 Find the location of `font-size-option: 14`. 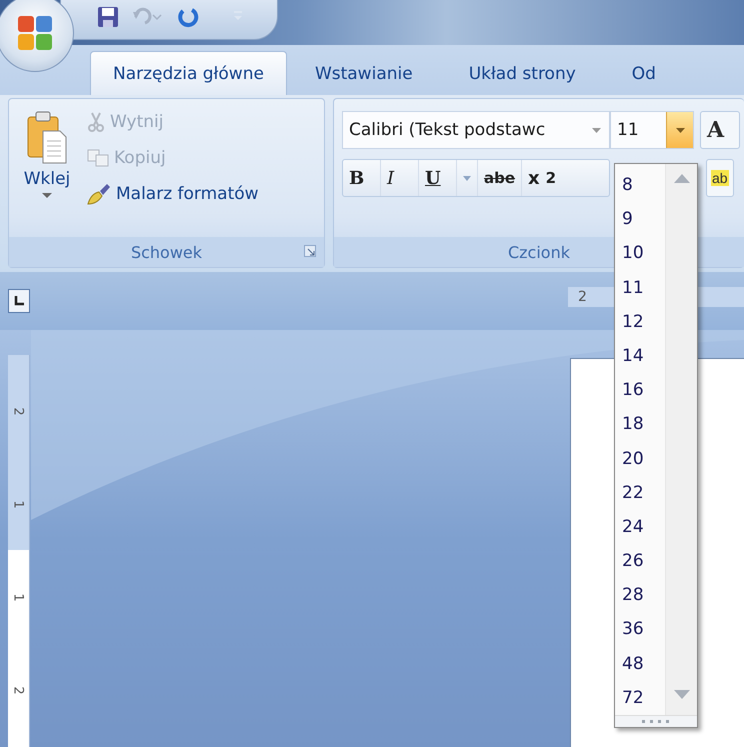

font-size-option: 14 is located at coordinates (640, 356).